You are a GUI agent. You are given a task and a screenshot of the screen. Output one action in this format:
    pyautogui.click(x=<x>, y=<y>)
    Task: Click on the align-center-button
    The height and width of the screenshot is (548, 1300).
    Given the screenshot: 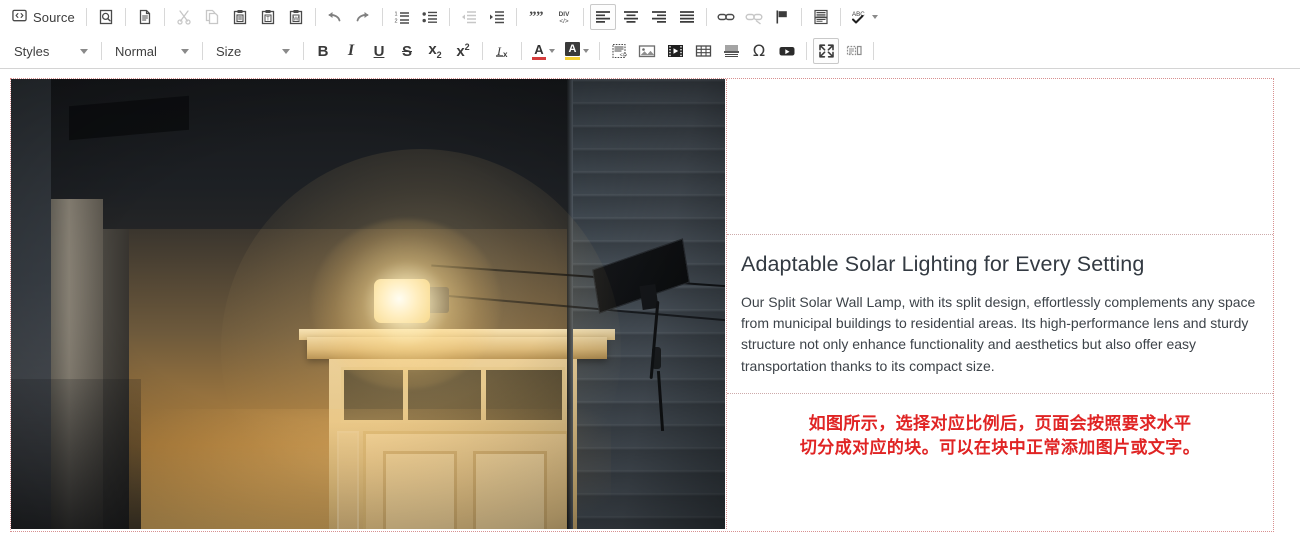 What is the action you would take?
    pyautogui.click(x=631, y=17)
    